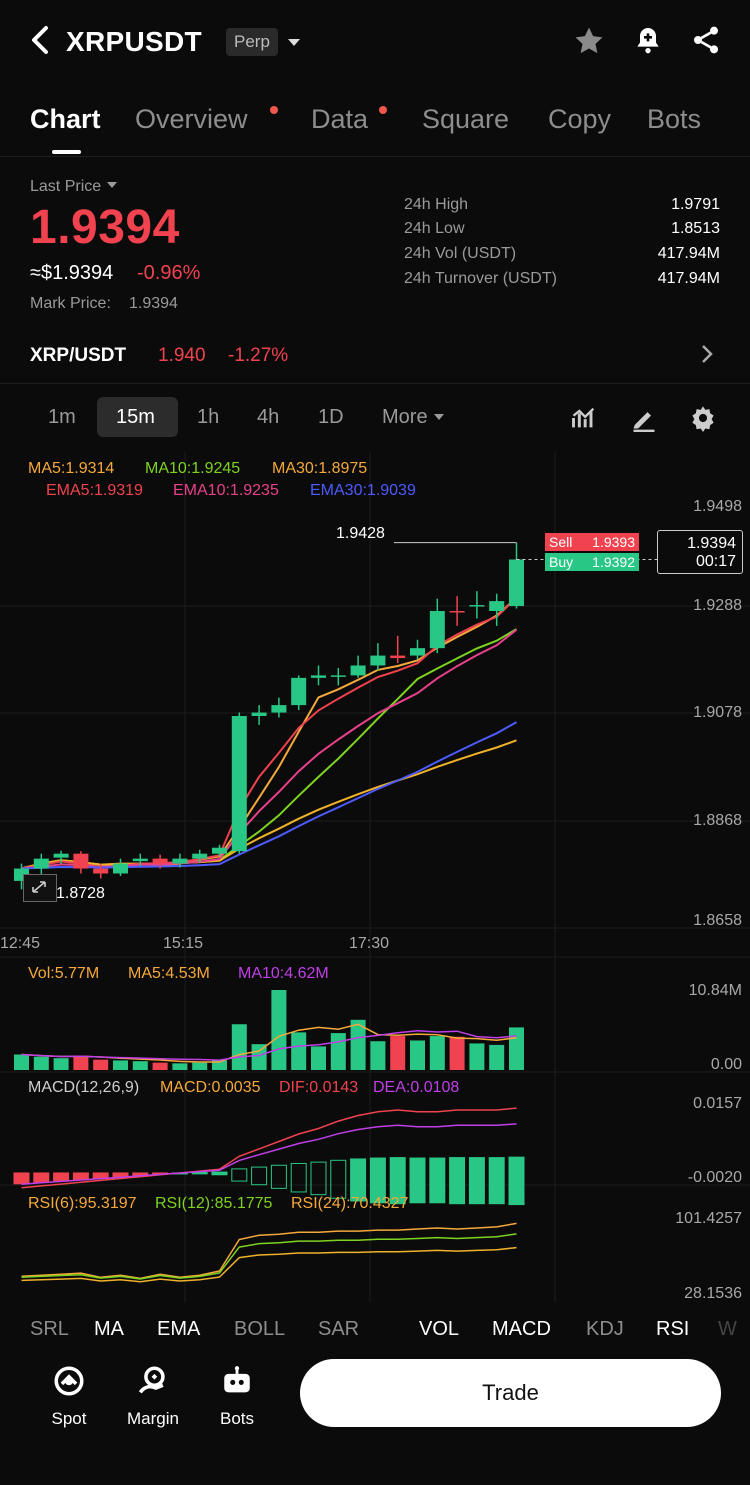  Describe the element at coordinates (592, 562) in the screenshot. I see `buy-price-tag: Buy 1.9392` at that location.